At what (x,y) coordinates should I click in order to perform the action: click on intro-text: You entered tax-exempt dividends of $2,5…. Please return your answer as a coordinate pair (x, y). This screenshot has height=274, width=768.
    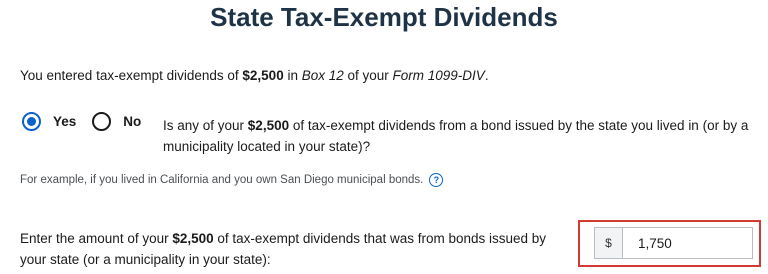
    Looking at the image, I should click on (254, 75).